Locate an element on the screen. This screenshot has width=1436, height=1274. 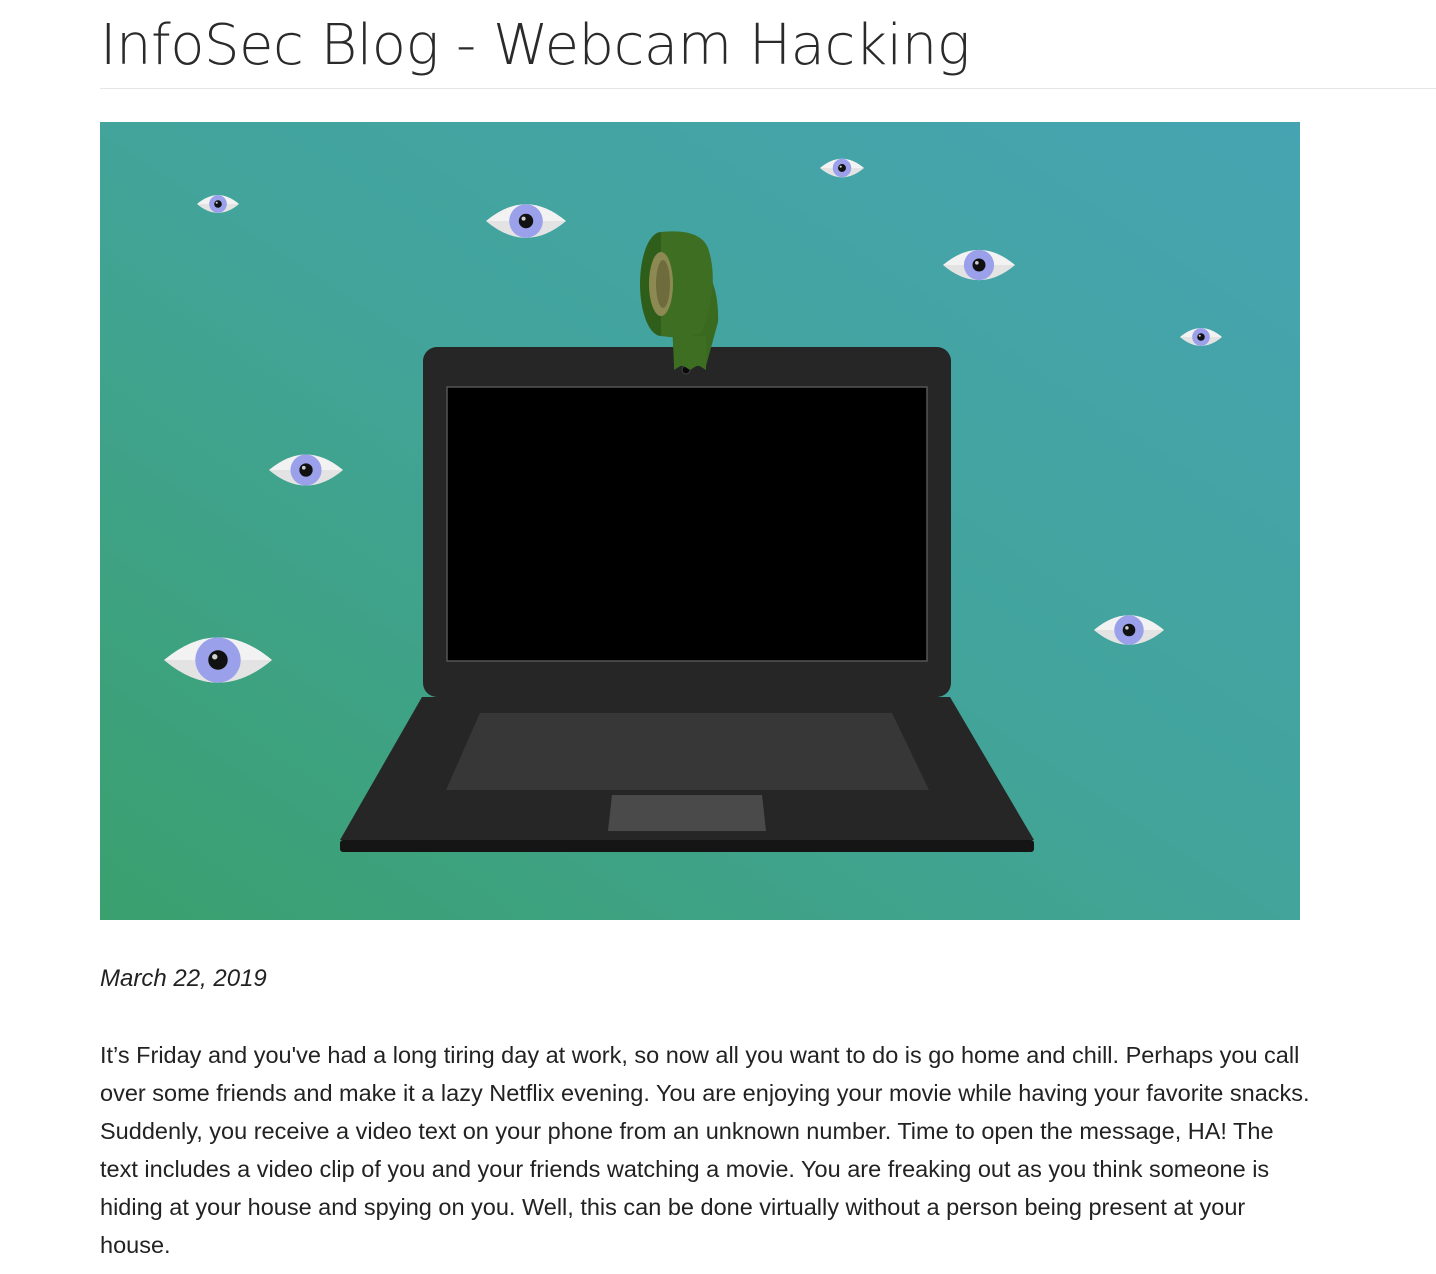
page-title: InfoSec Blog - Webcam Hacking is located at coordinates (535, 45).